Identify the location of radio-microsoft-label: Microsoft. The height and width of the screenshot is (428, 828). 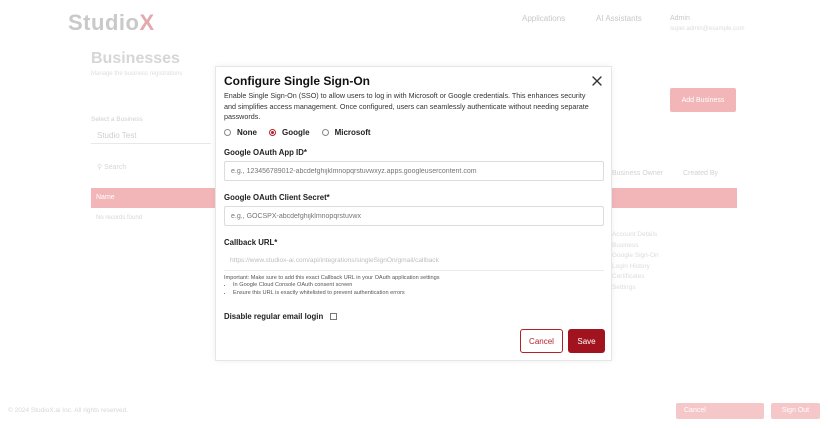
(352, 132).